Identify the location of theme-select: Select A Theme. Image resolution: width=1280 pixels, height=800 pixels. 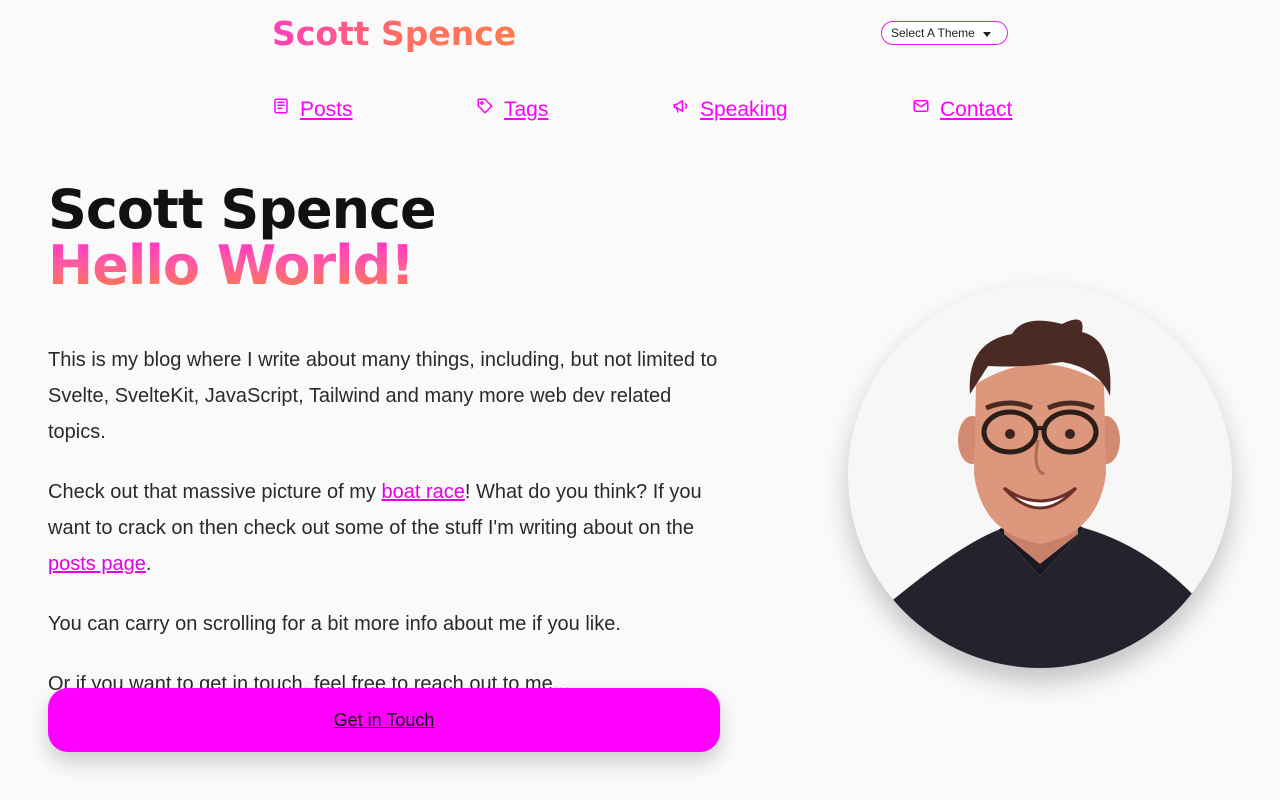
(944, 33).